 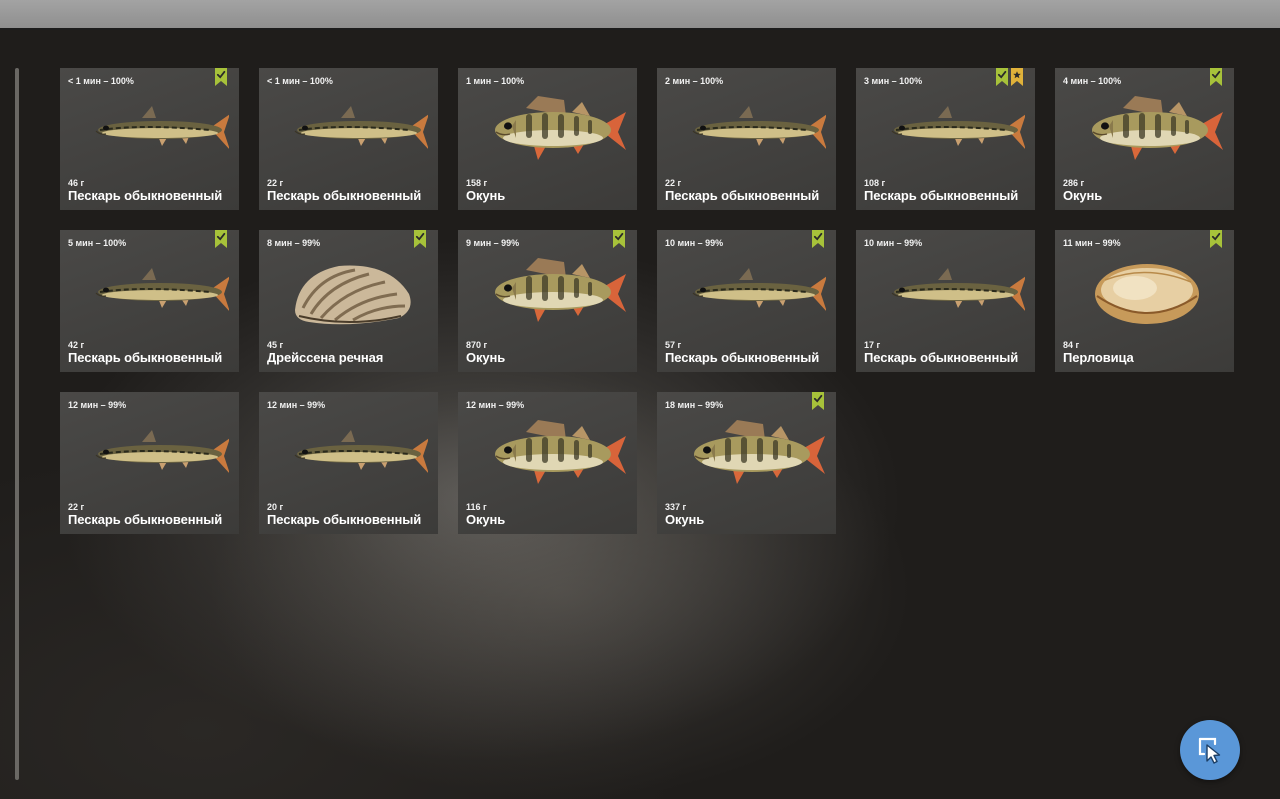 What do you see at coordinates (1074, 183) in the screenshot?
I see `catch-weight: 286 г` at bounding box center [1074, 183].